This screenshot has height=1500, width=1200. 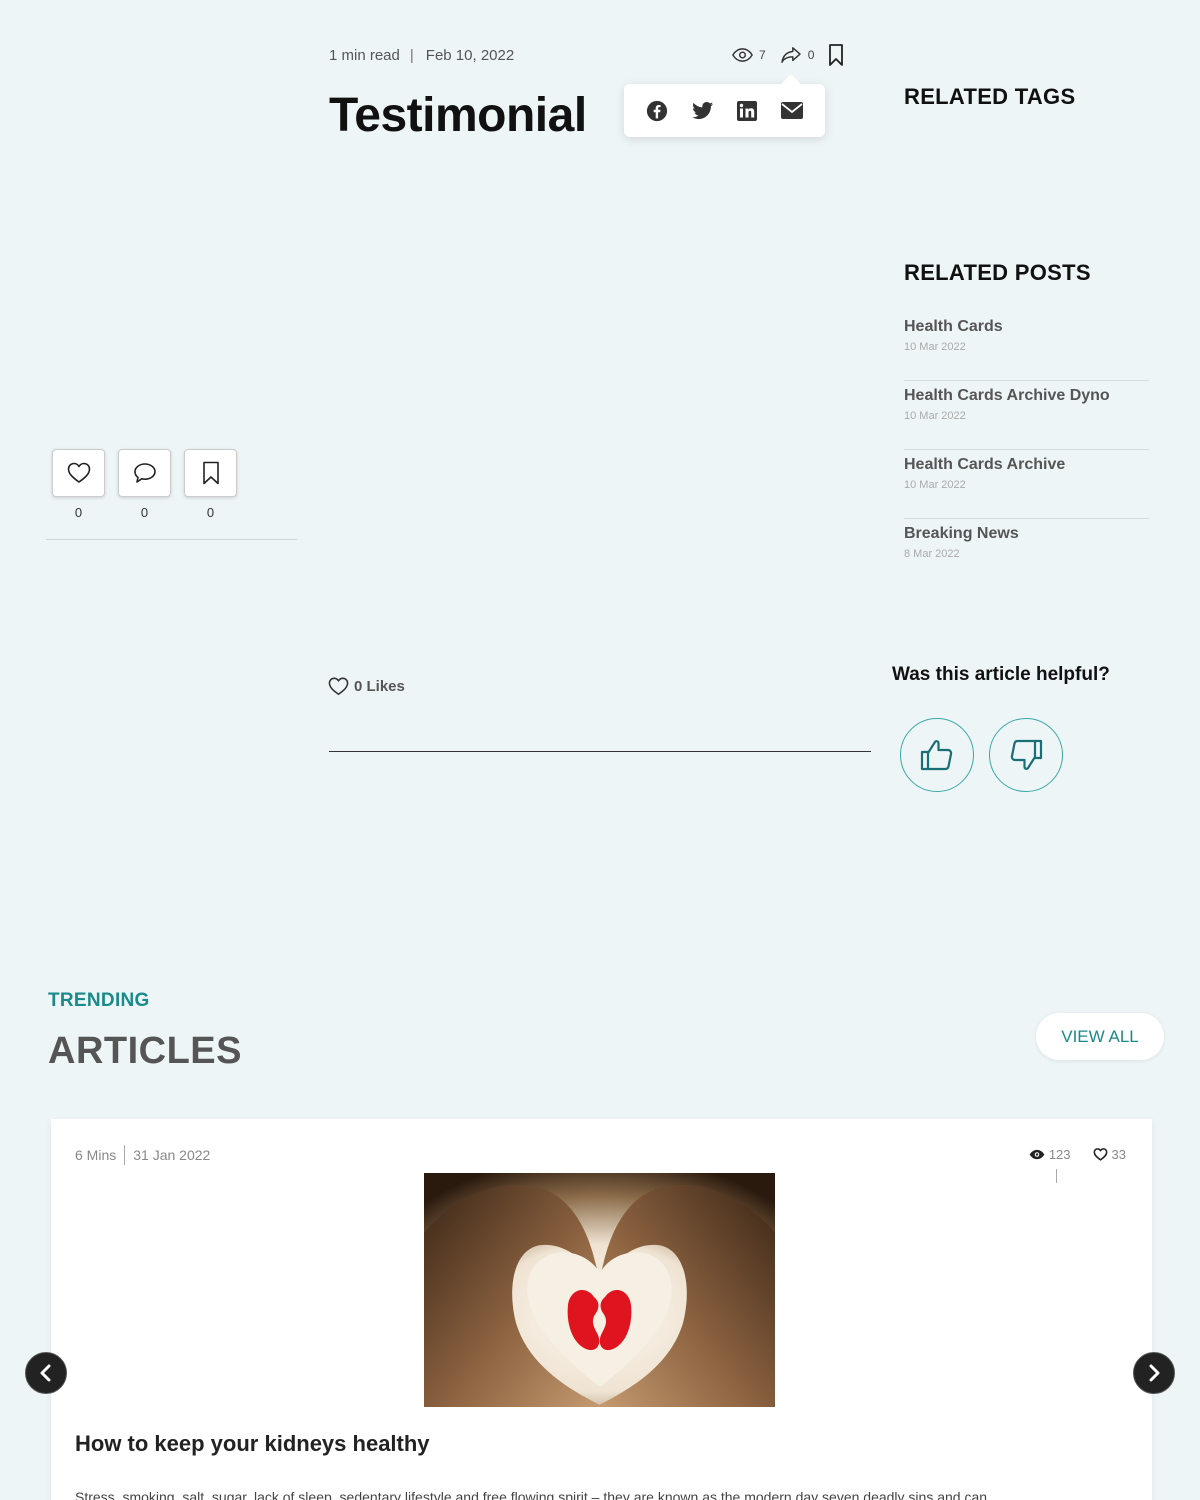 I want to click on related-post-item: Health Cards 10 Mar 2022, so click(x=1026, y=346).